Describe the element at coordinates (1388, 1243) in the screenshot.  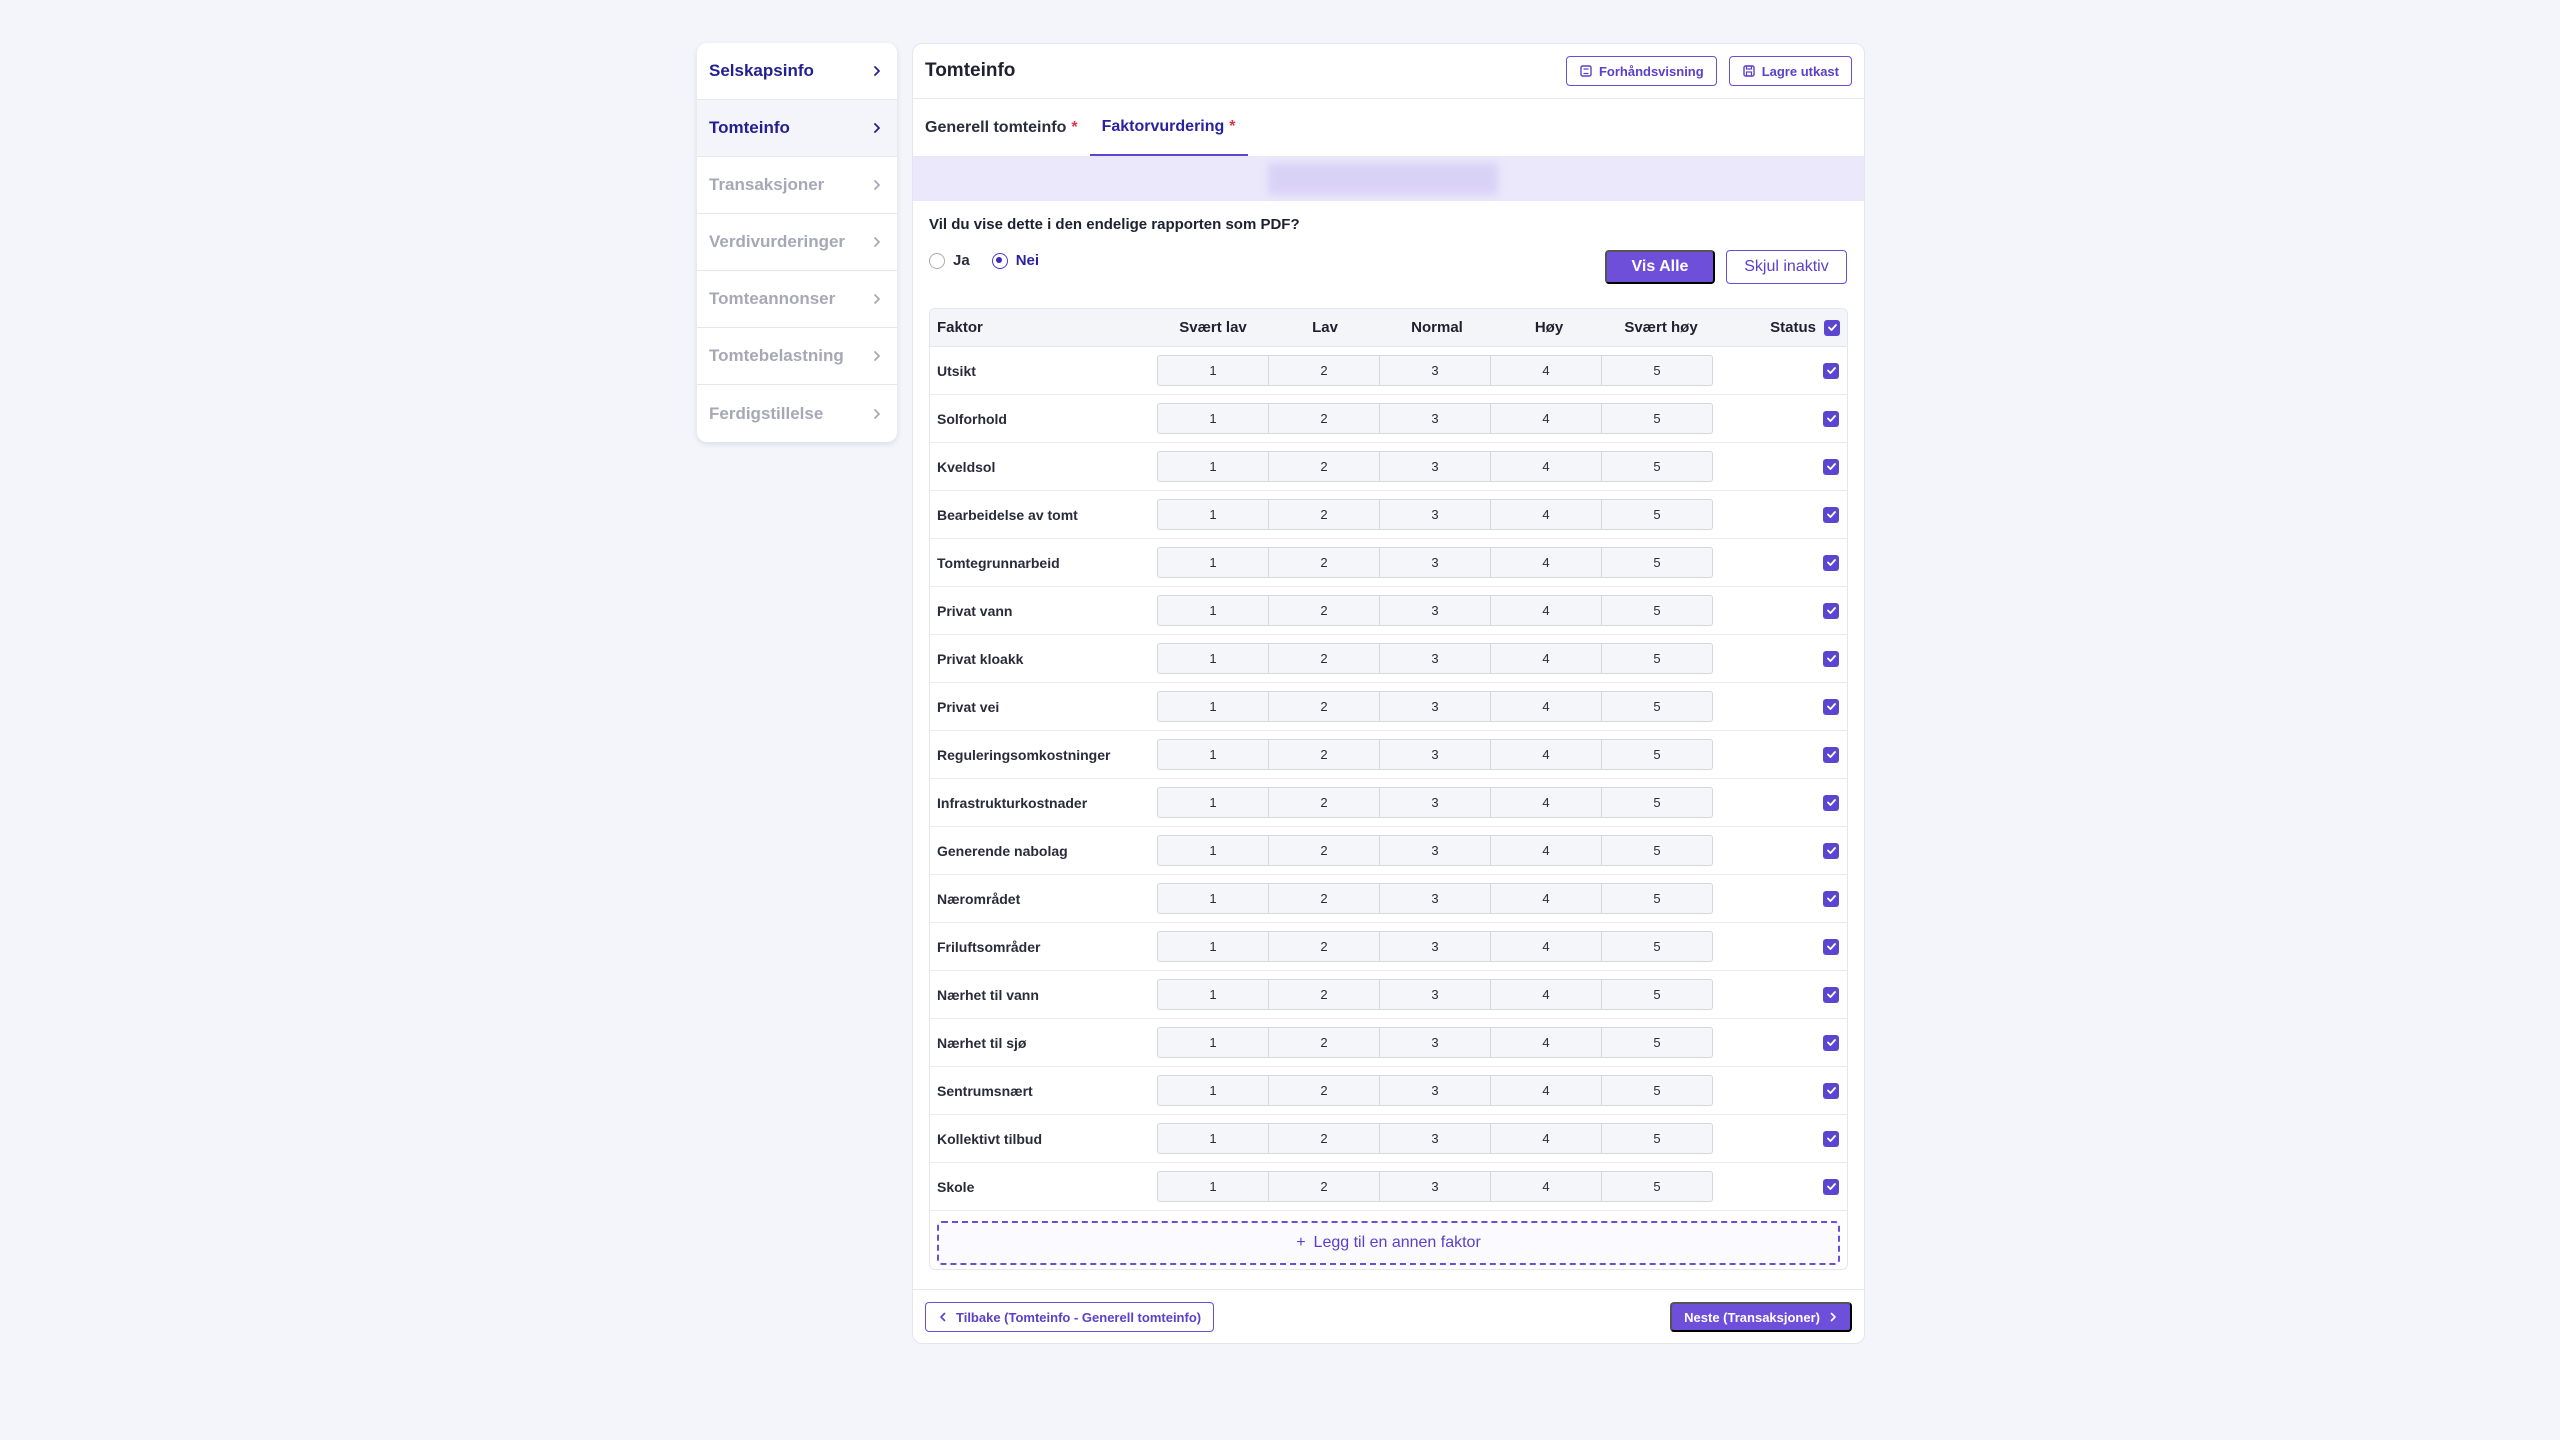
I see `add-factor-button: + Legg til en annen faktor` at that location.